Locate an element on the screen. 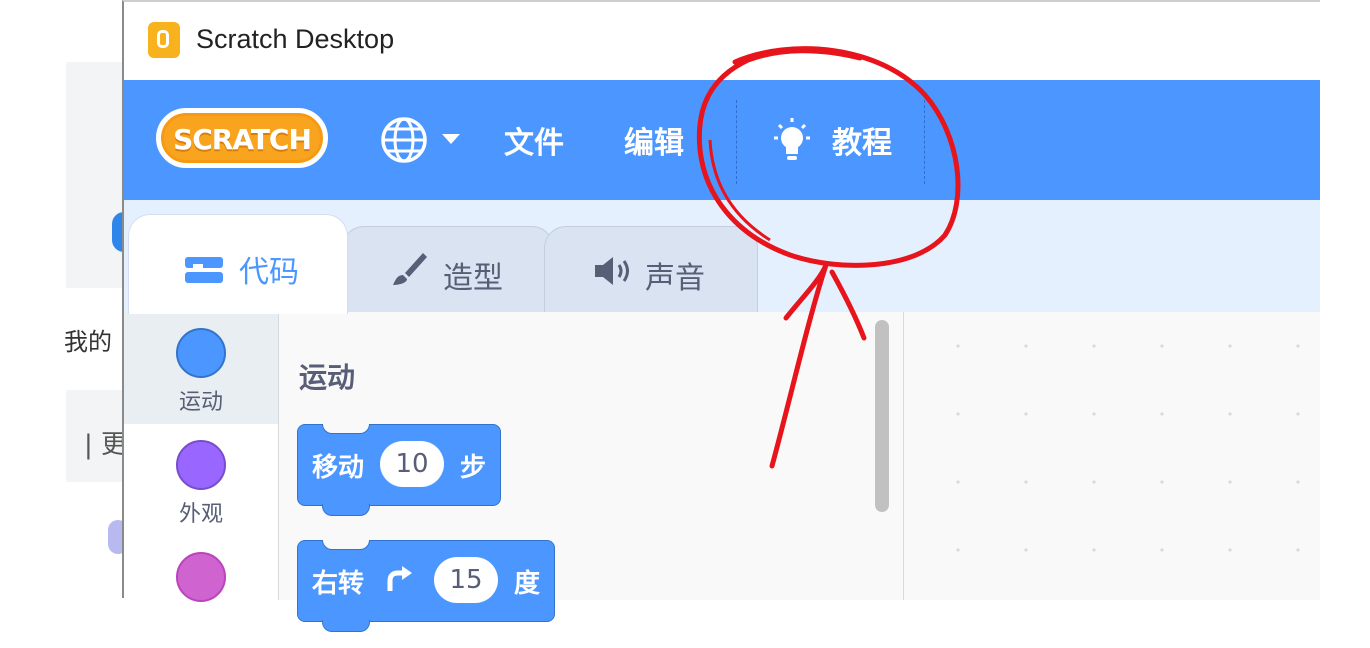 This screenshot has width=1370, height=648. tab-label: 造型 is located at coordinates (473, 278).